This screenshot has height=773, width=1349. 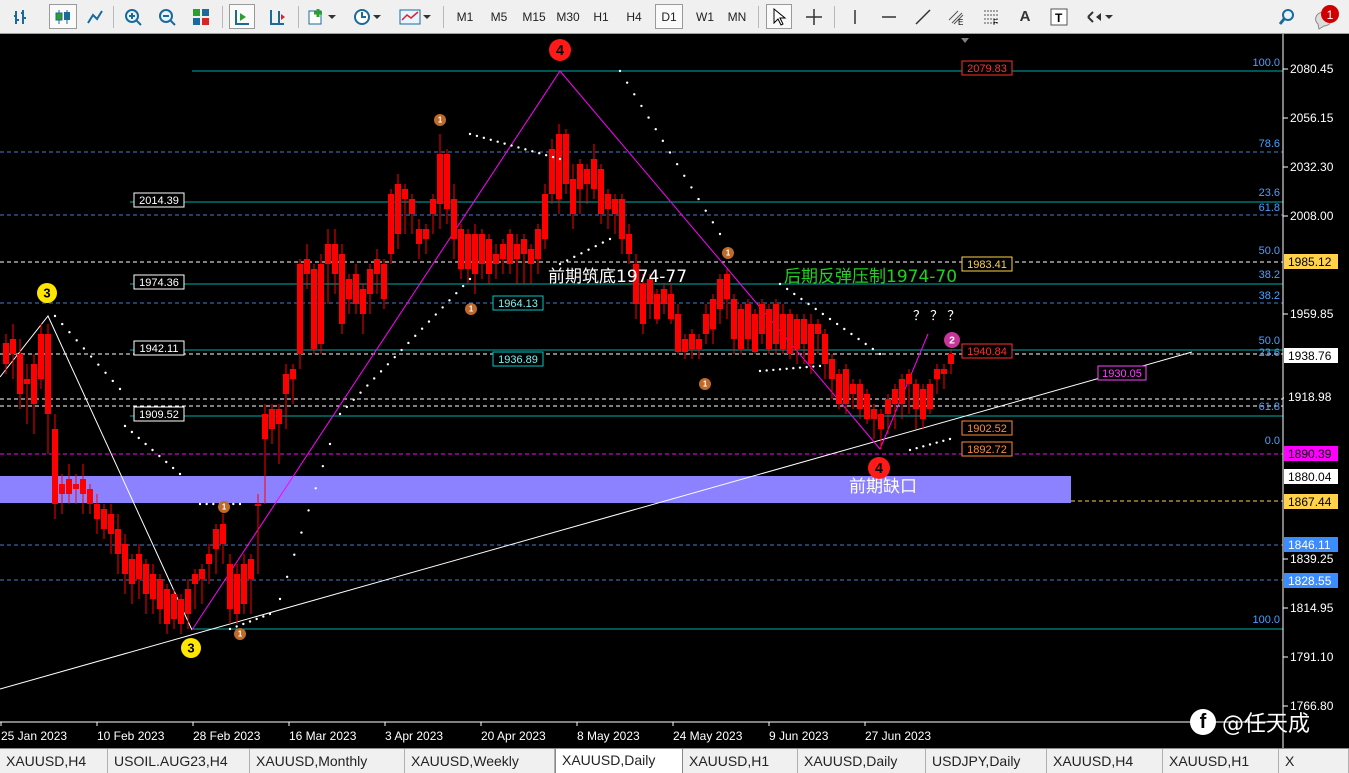 I want to click on horizontal-line-icon, so click(x=889, y=16).